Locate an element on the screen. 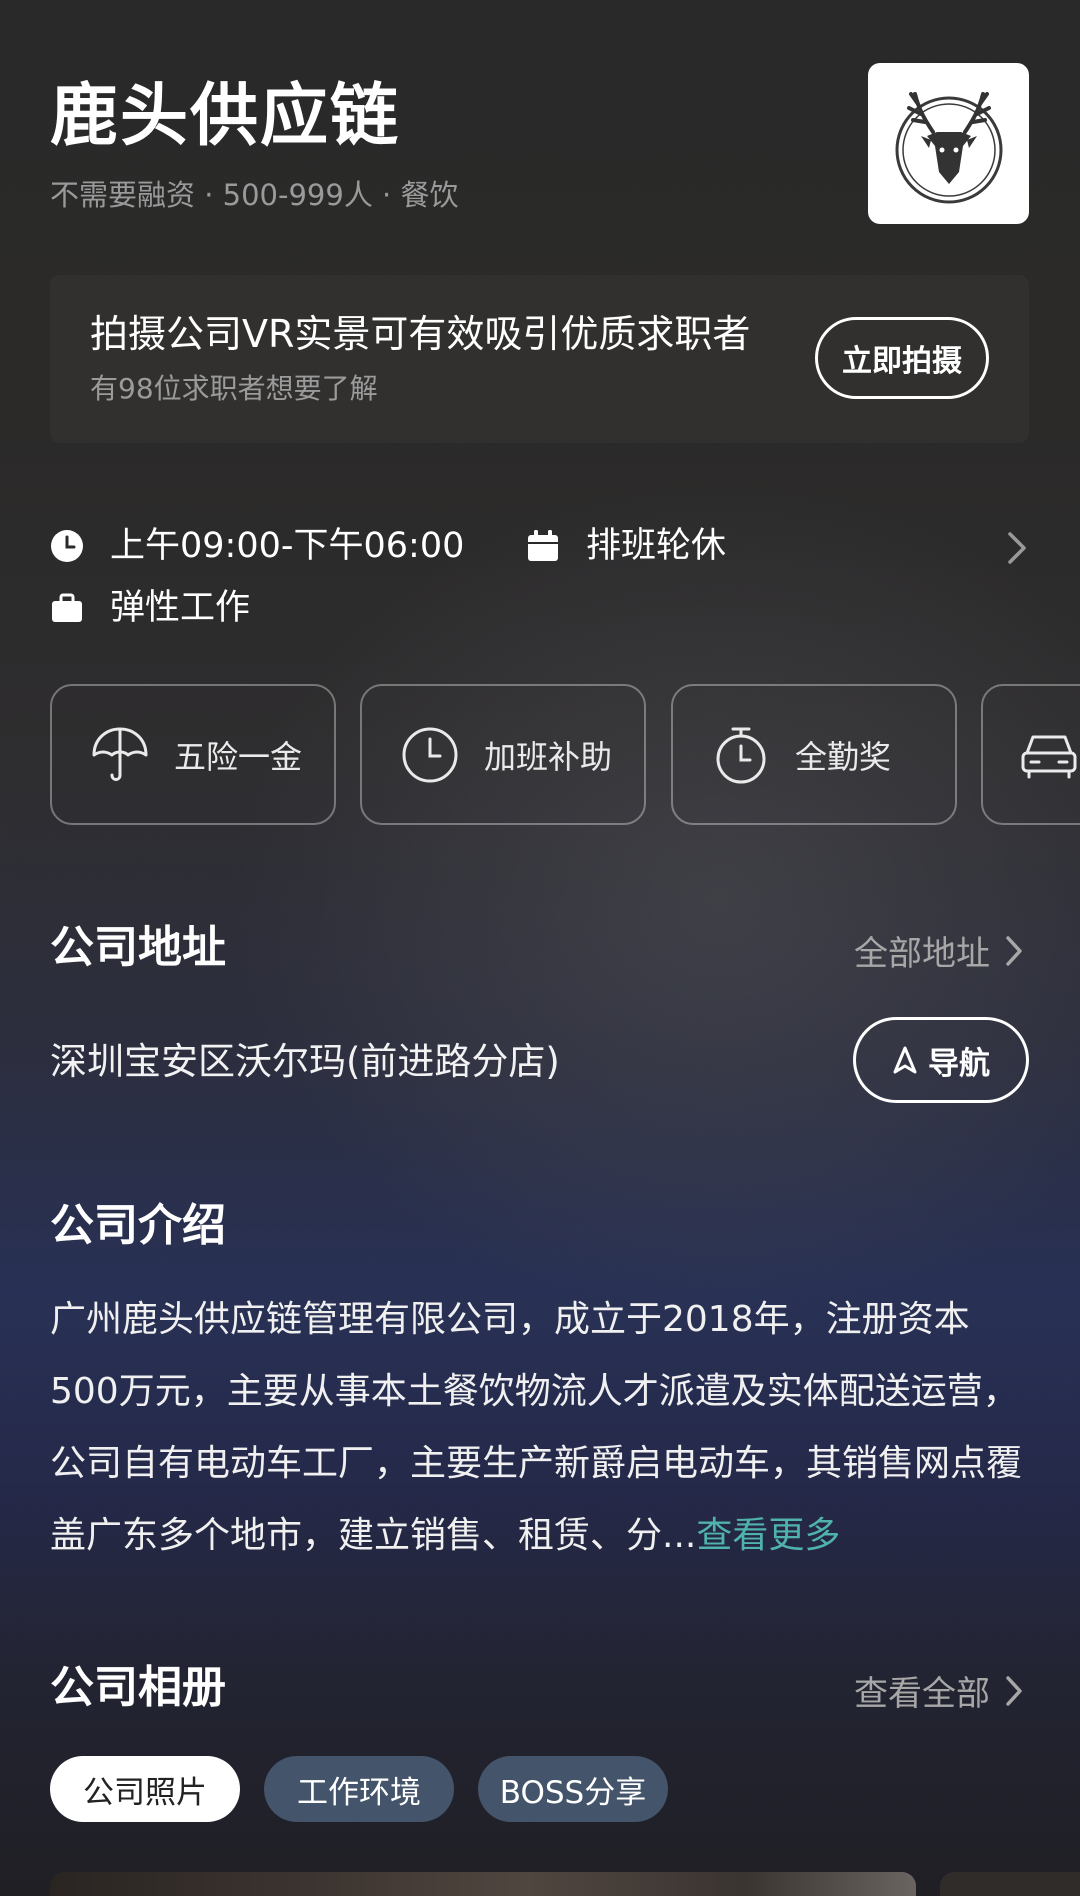  all-addresses-link: 全部地址 is located at coordinates (939, 950).